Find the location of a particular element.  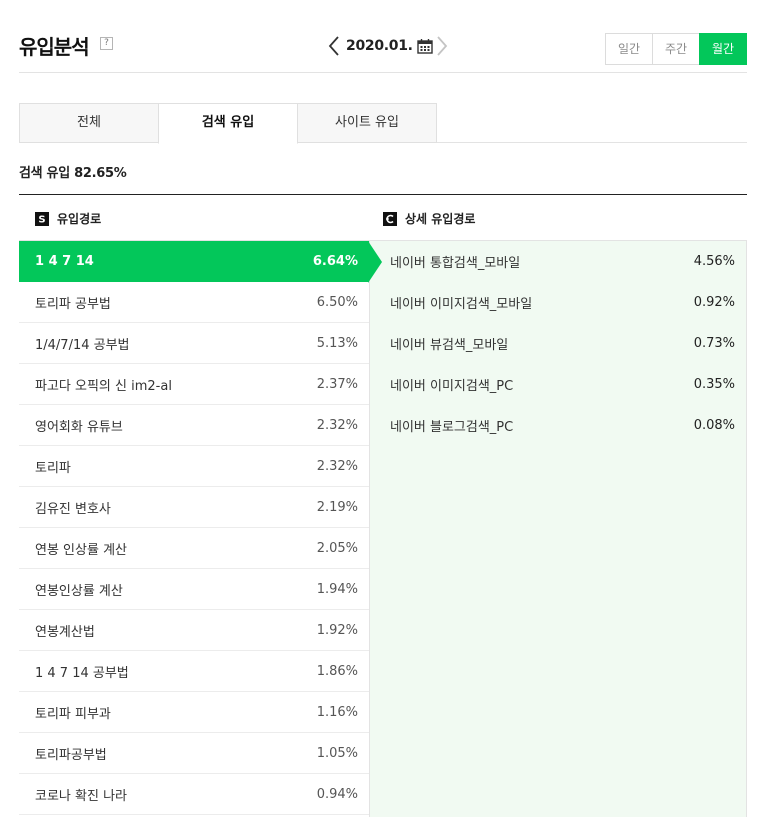

keyword-row: 1 4 7 14 공부법 1.86% is located at coordinates (194, 671).